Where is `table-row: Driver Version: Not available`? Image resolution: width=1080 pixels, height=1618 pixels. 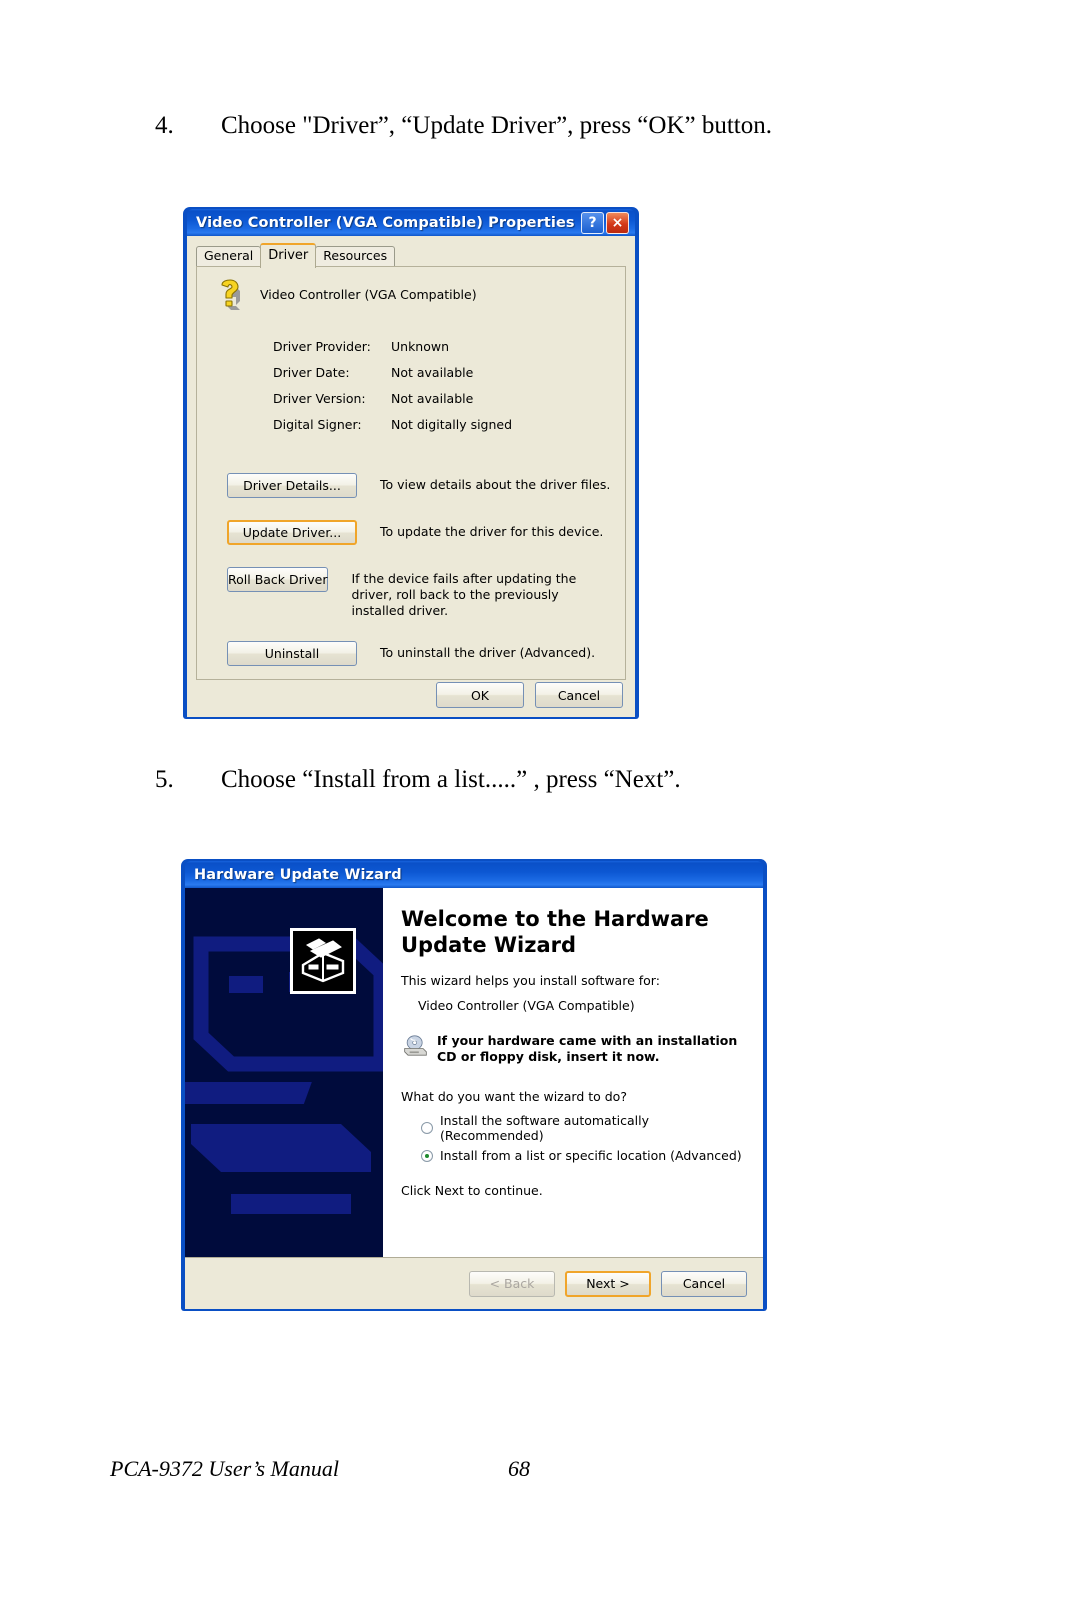
table-row: Driver Version: Not available is located at coordinates (392, 404).